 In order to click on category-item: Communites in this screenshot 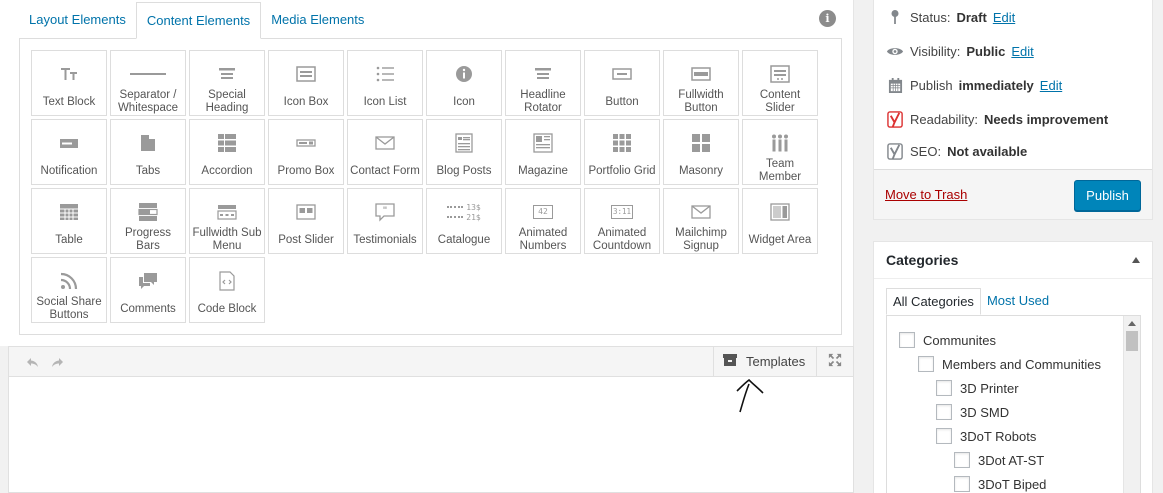, I will do `click(947, 340)`.